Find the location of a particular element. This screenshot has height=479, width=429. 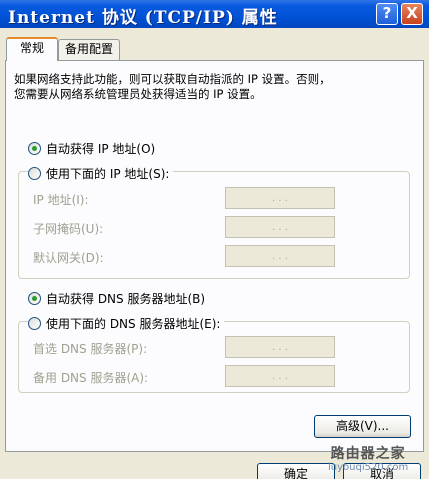

ip-manual-radio is located at coordinates (34, 173).